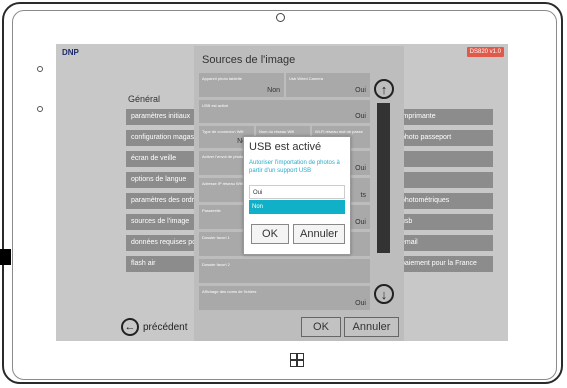 This screenshot has width=567, height=388. Describe the element at coordinates (444, 138) in the screenshot. I see `menu-item-passport-photo: photo passeport` at that location.